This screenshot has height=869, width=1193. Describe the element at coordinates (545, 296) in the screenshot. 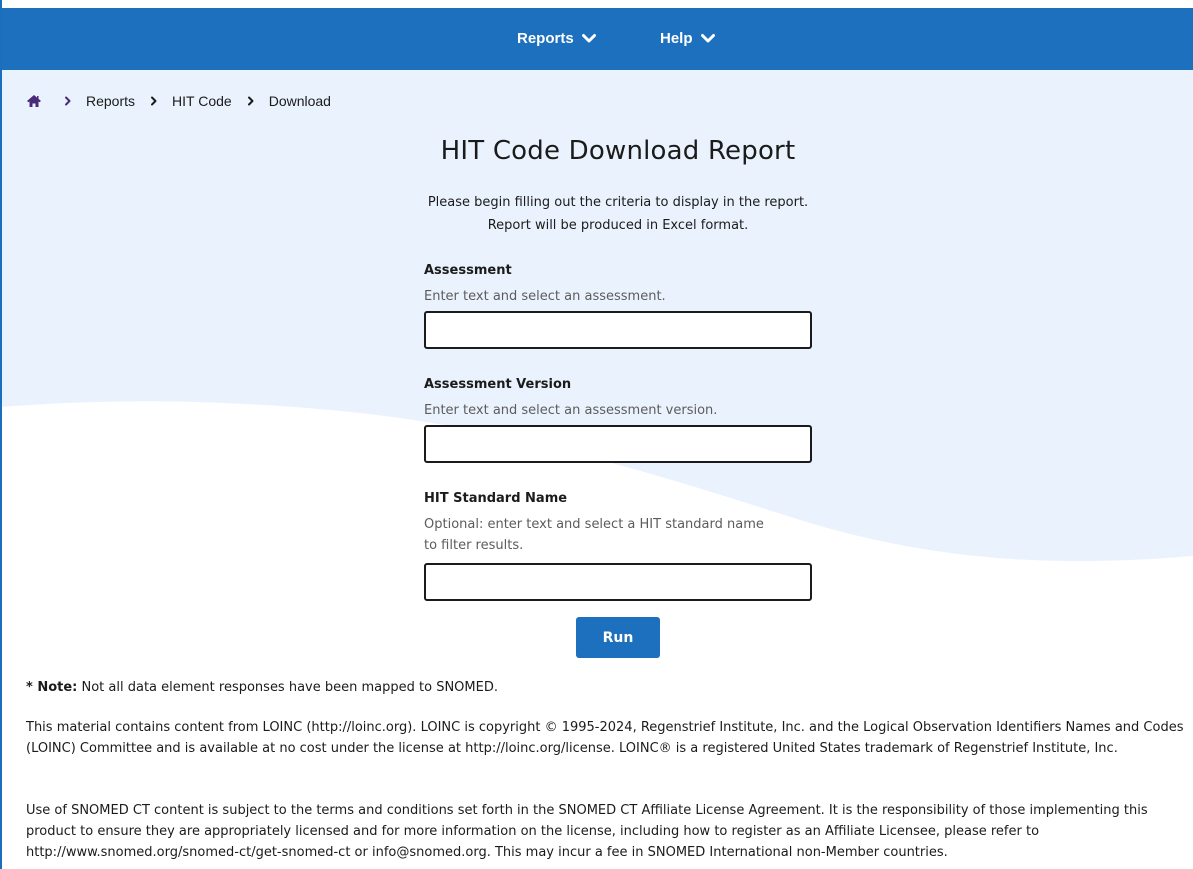

I see `assessment-hint: Enter text and select an assessment.` at that location.